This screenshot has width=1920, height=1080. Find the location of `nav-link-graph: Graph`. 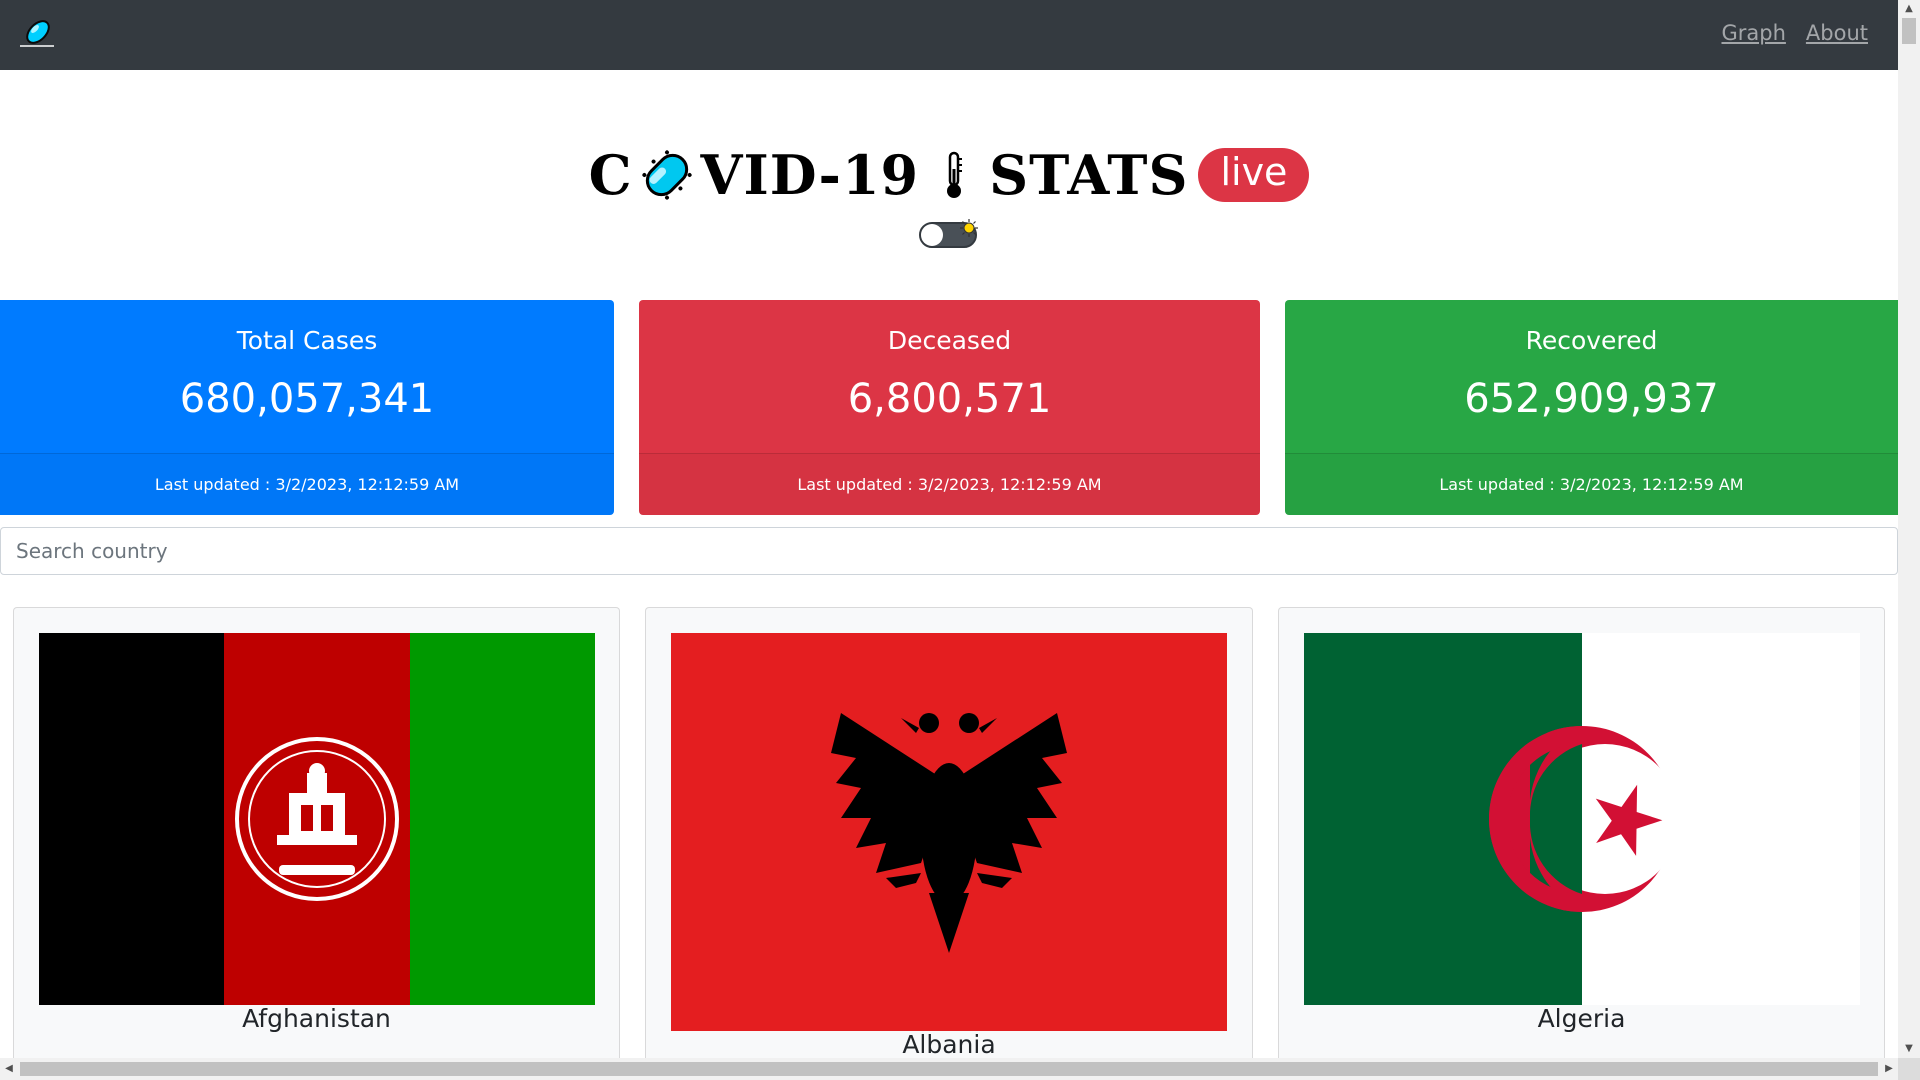

nav-link-graph: Graph is located at coordinates (1753, 33).